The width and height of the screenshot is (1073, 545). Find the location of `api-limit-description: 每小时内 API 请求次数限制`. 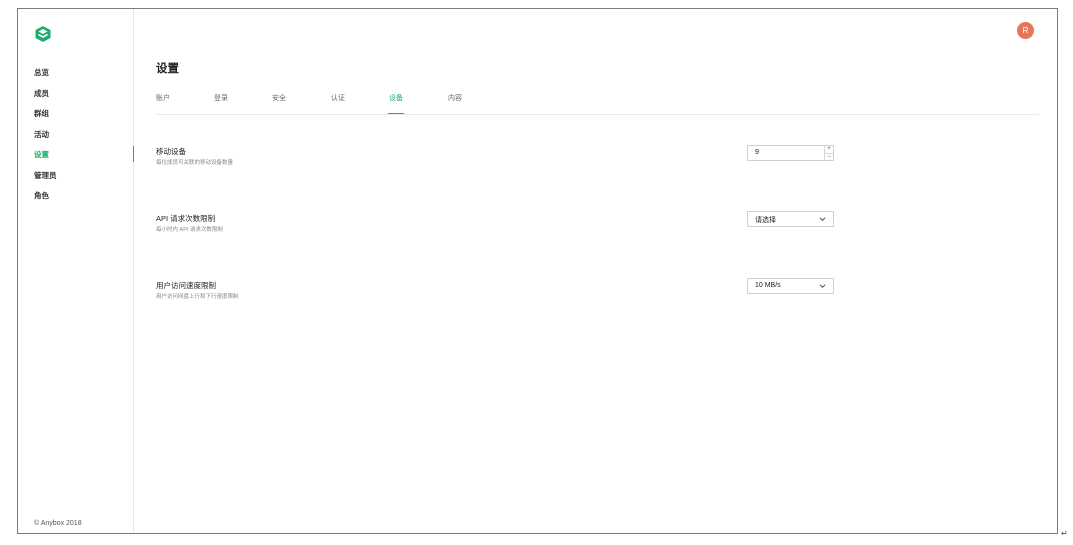

api-limit-description: 每小时内 API 请求次数限制 is located at coordinates (189, 230).